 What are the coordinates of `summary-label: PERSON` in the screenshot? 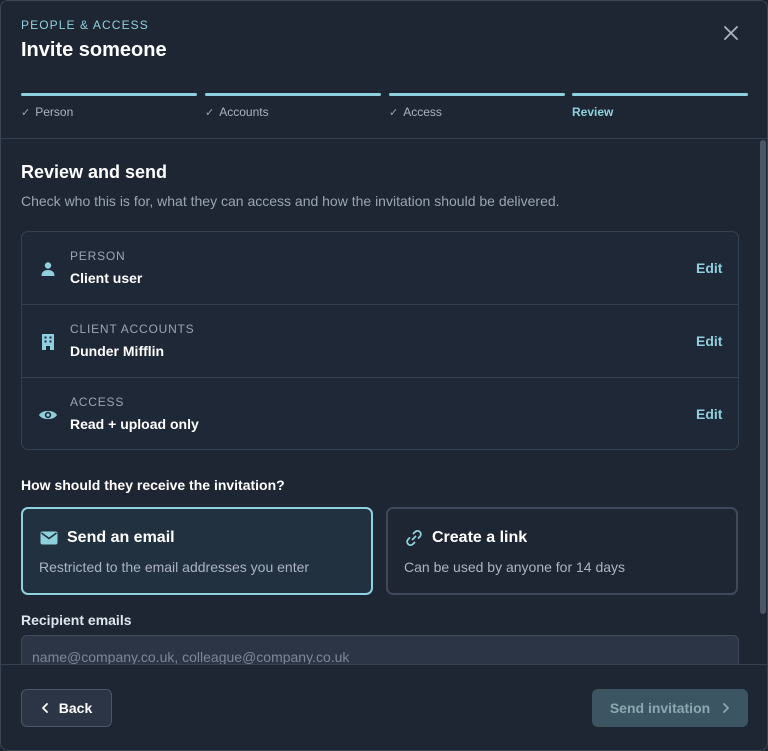 It's located at (98, 256).